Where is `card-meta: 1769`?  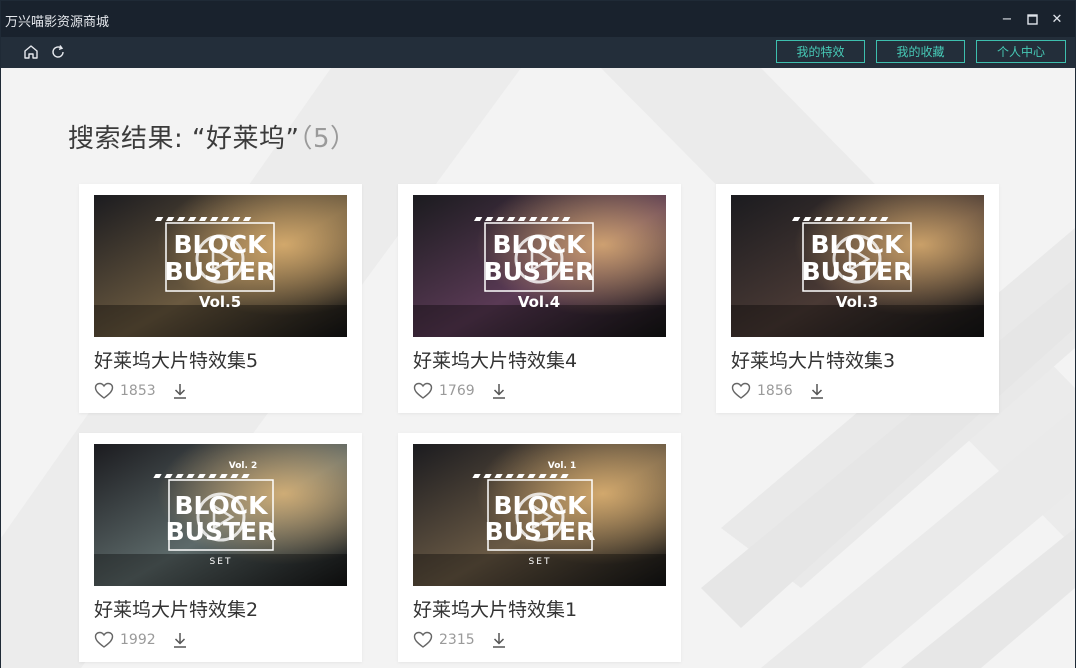 card-meta: 1769 is located at coordinates (460, 391).